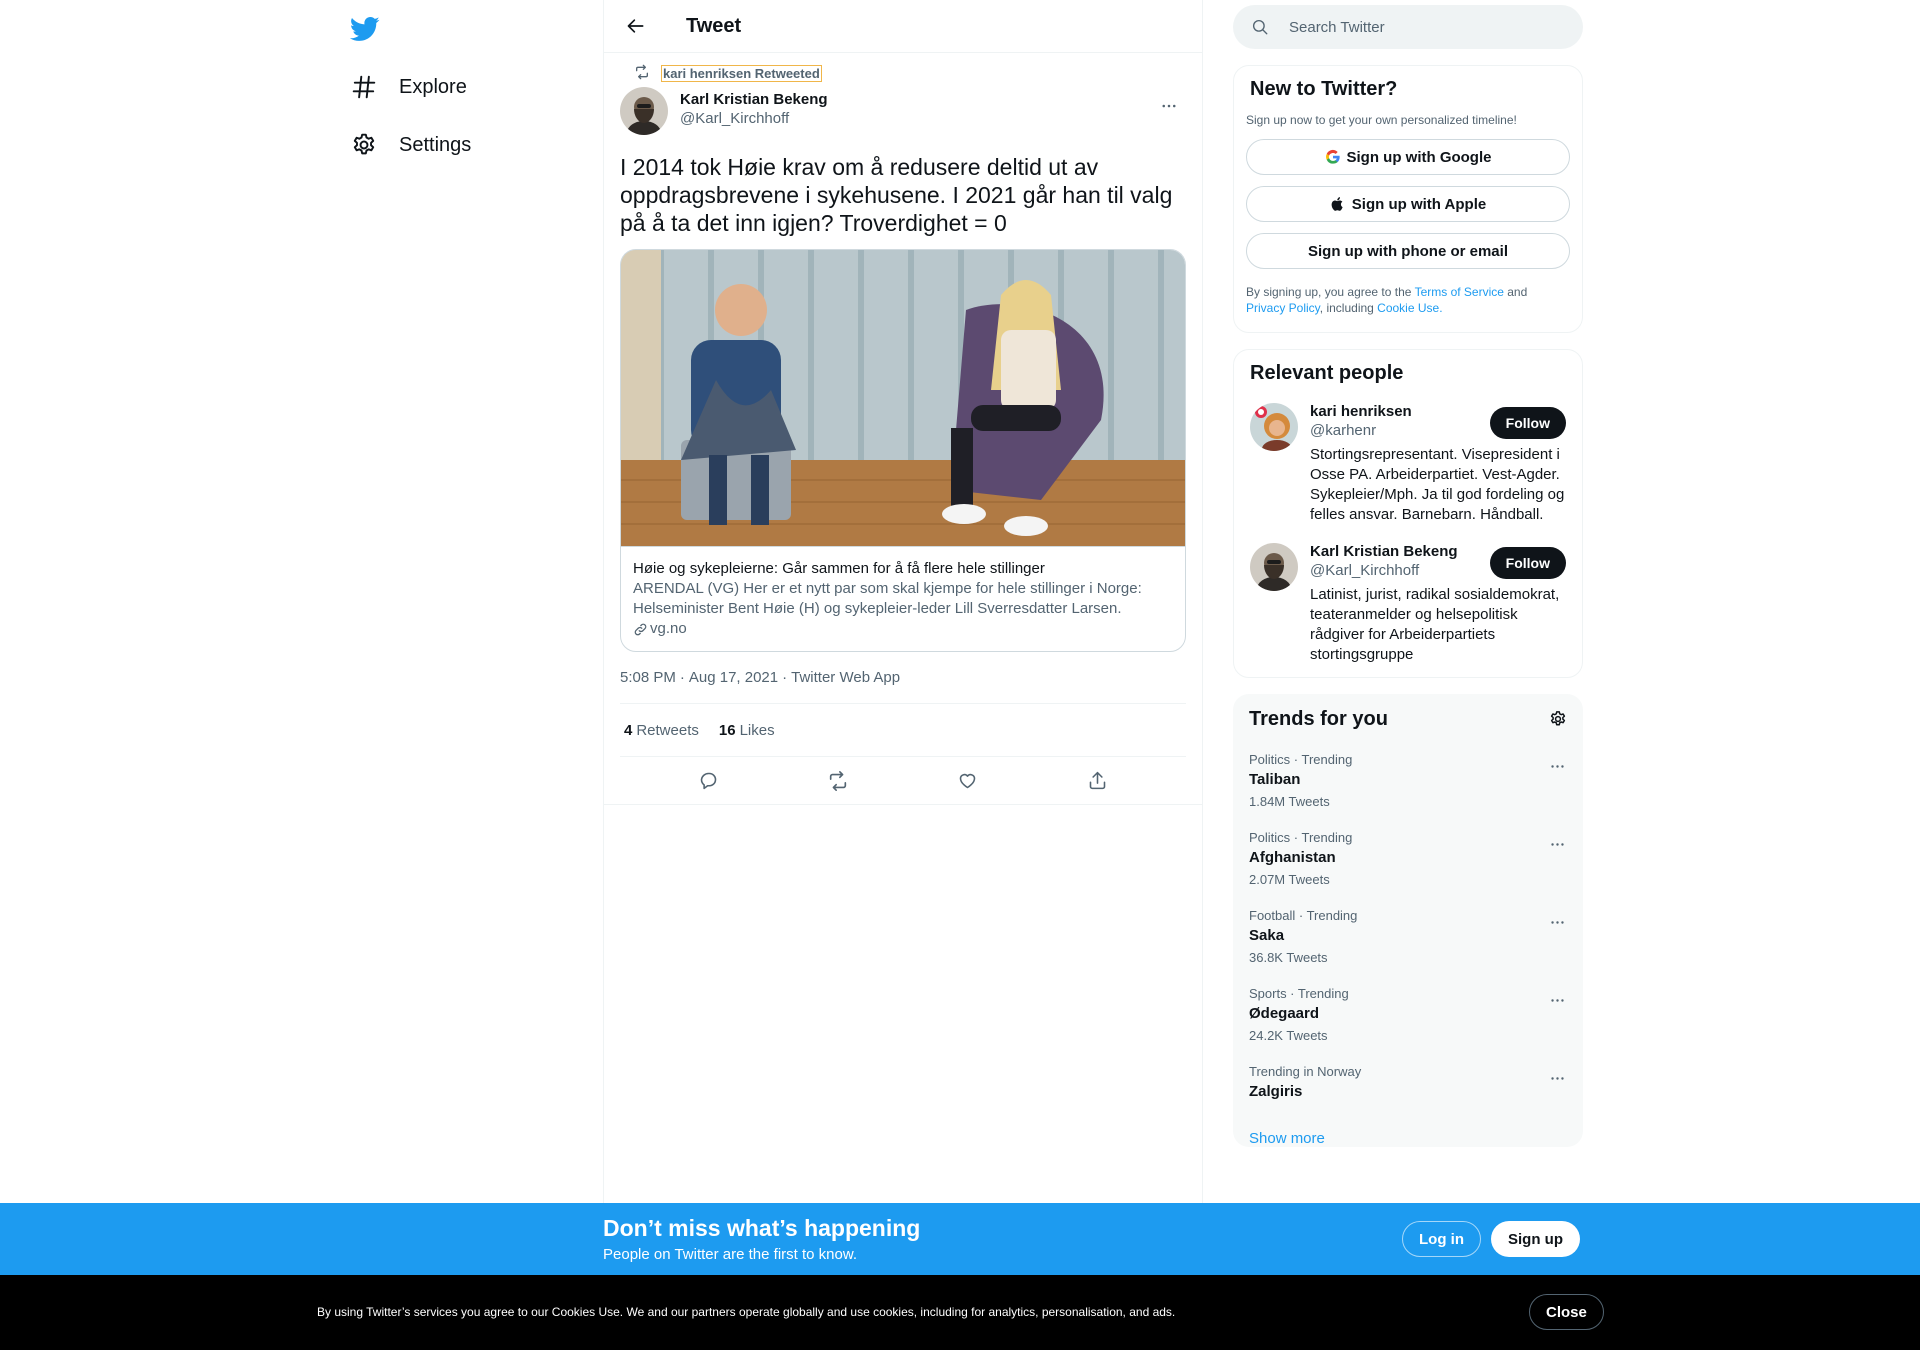 The height and width of the screenshot is (1350, 1920). Describe the element at coordinates (365, 29) in the screenshot. I see `twitter-bird-icon` at that location.